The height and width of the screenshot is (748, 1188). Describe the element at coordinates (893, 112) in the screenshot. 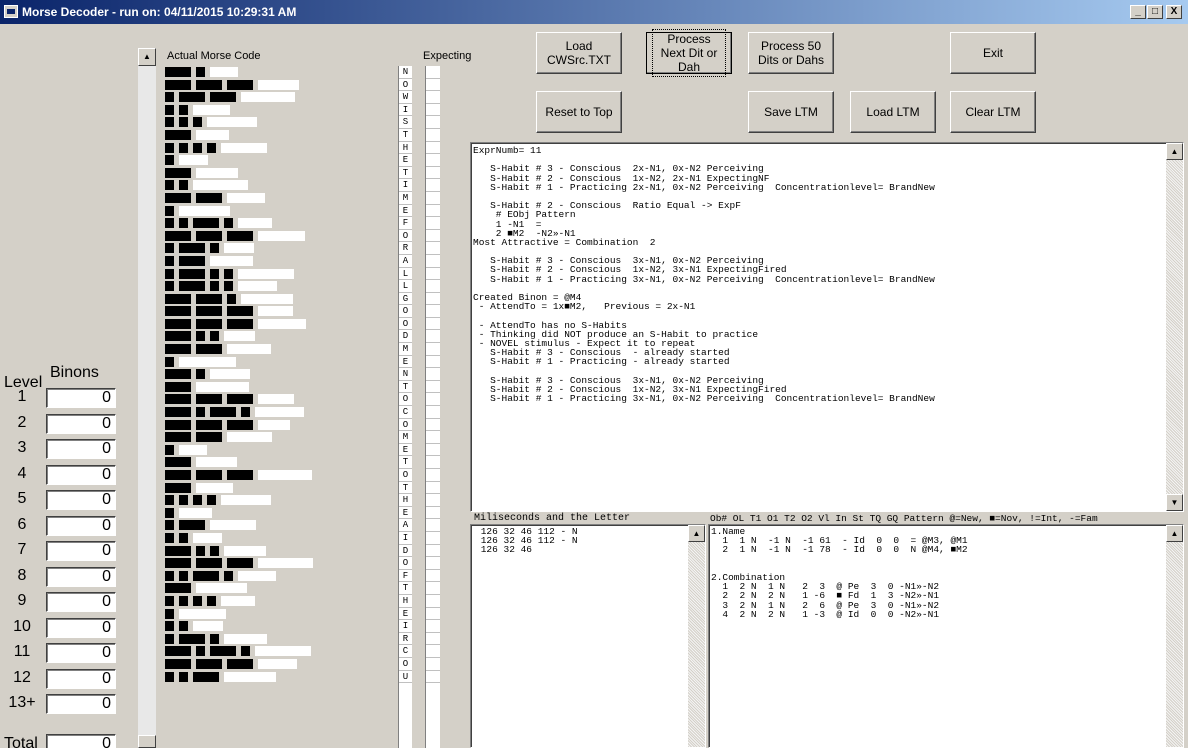

I see `load-ltm-button: Load LTM` at that location.